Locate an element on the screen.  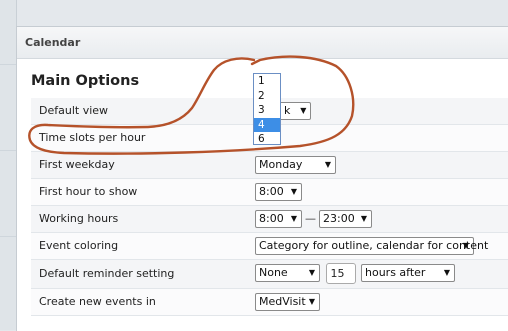
working-hours-from-select: 8:00 ▼ is located at coordinates (278, 219).